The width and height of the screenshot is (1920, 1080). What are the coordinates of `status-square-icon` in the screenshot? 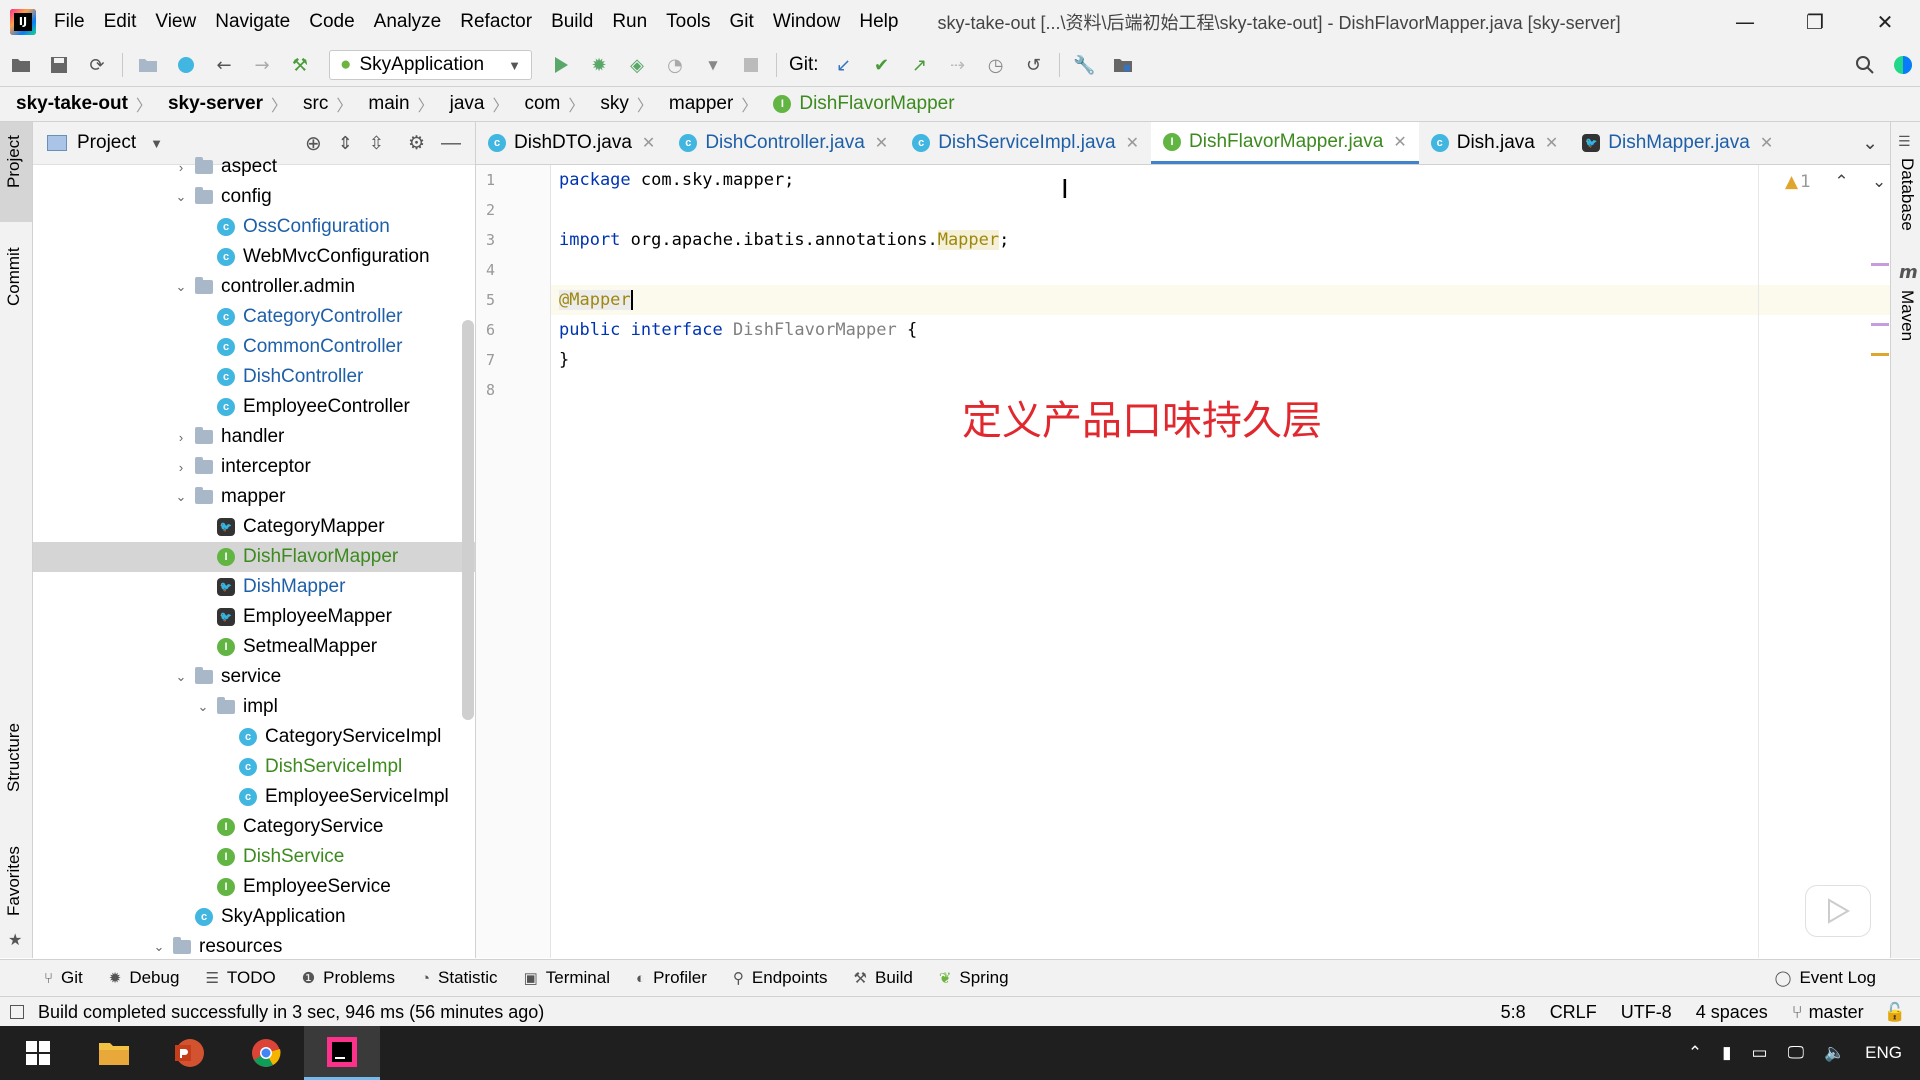 It's located at (17, 1012).